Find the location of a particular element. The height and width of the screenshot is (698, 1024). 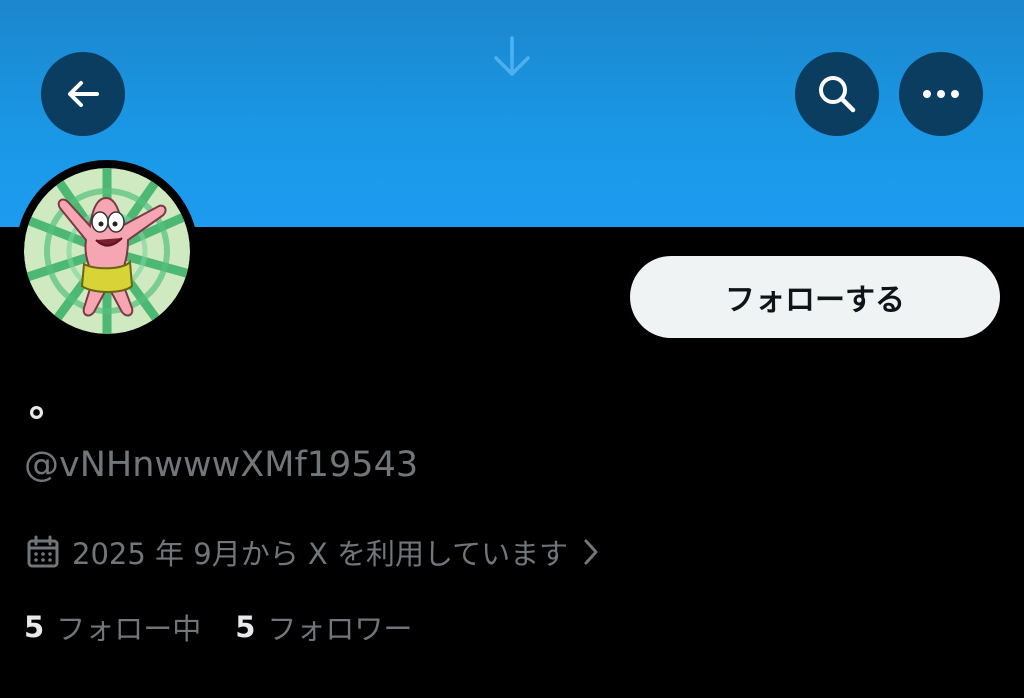

back-button is located at coordinates (83, 94).